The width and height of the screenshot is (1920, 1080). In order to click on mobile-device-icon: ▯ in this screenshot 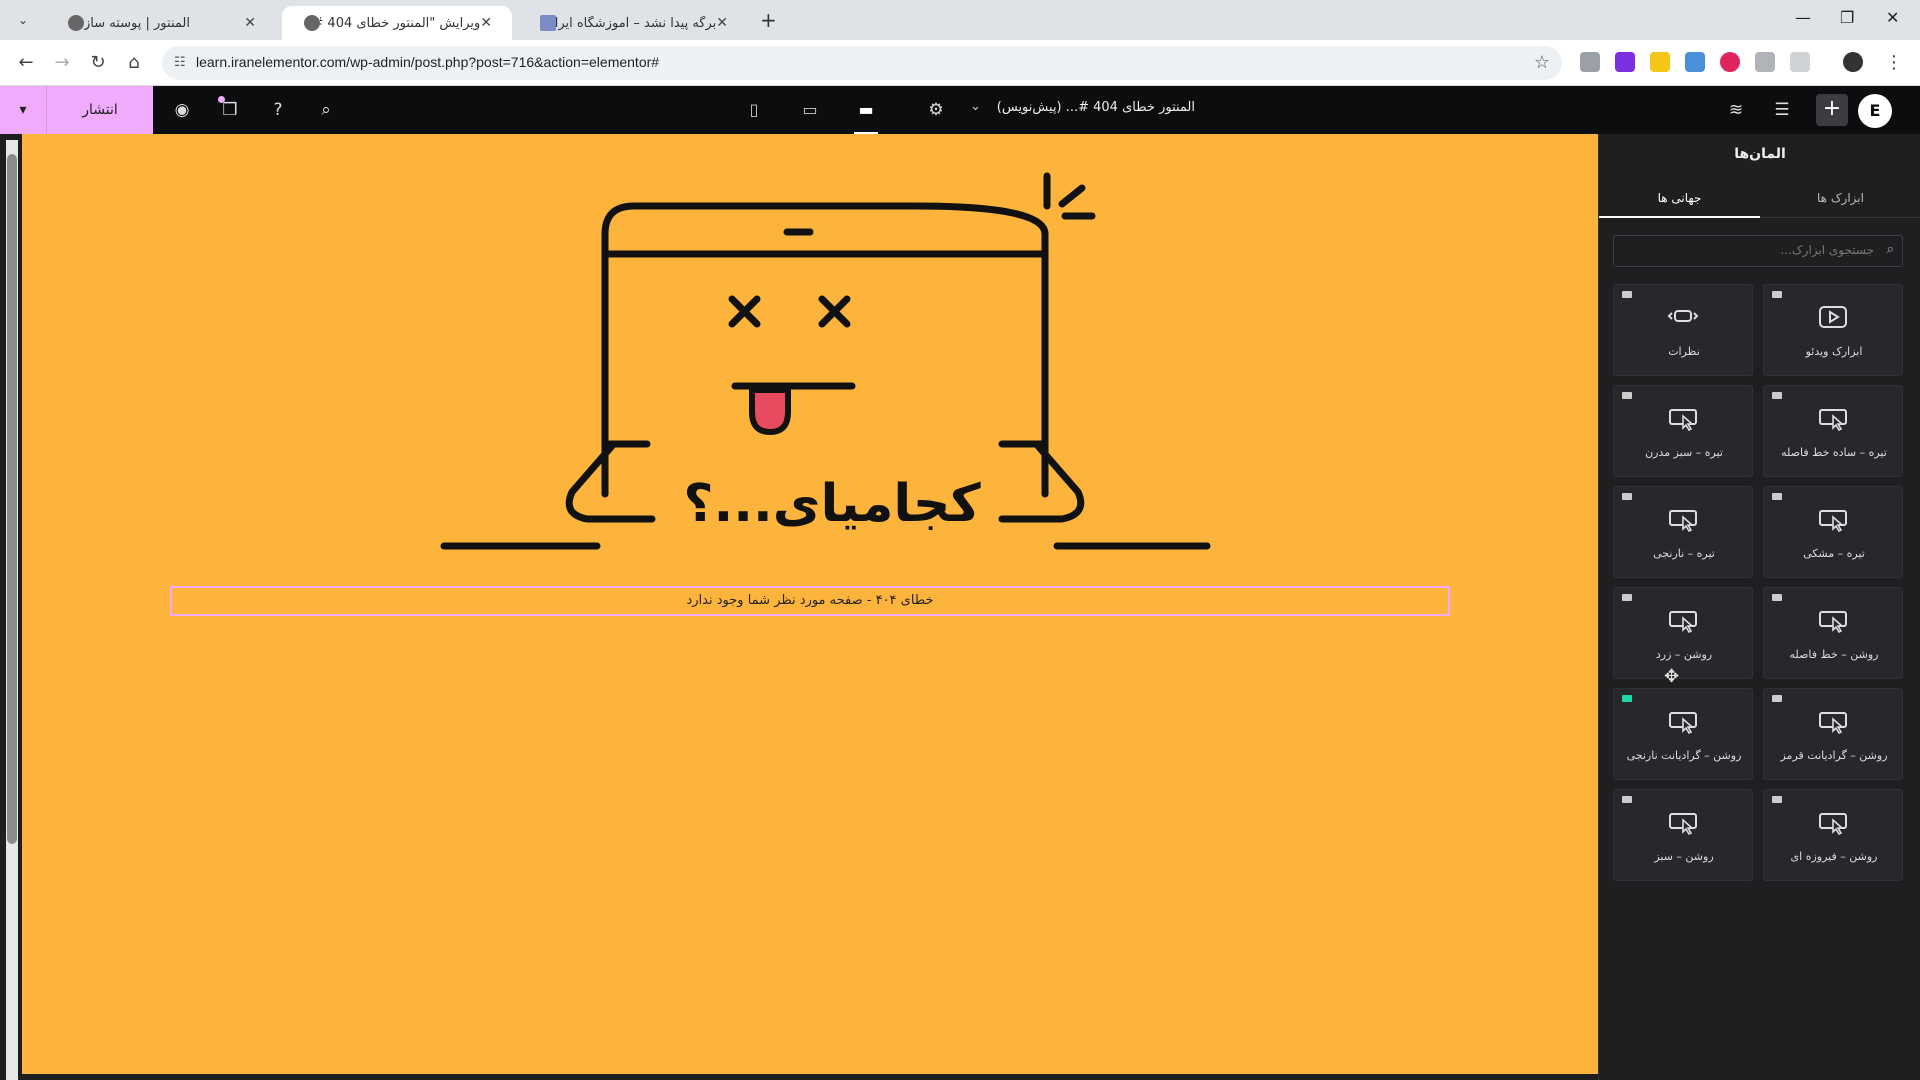, I will do `click(754, 110)`.